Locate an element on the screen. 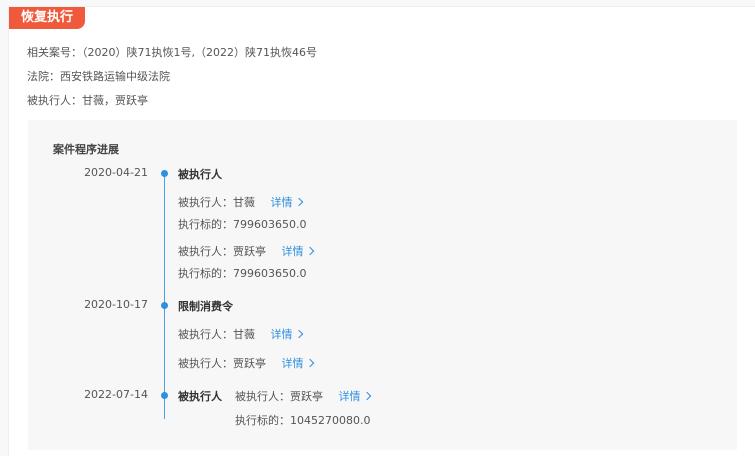 This screenshot has height=456, width=755. panel-title: 案件程序进展 is located at coordinates (86, 149).